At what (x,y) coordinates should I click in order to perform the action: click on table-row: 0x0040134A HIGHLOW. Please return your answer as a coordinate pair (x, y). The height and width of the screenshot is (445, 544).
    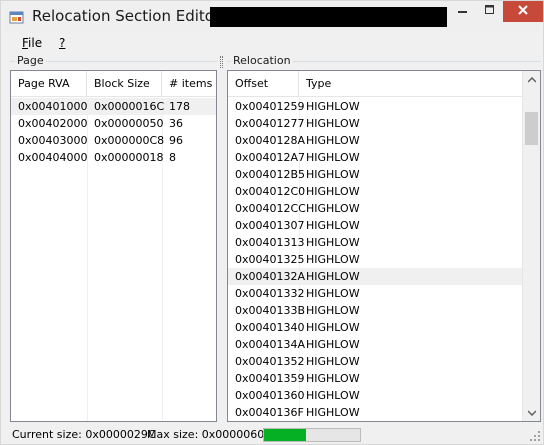
    Looking at the image, I should click on (375, 344).